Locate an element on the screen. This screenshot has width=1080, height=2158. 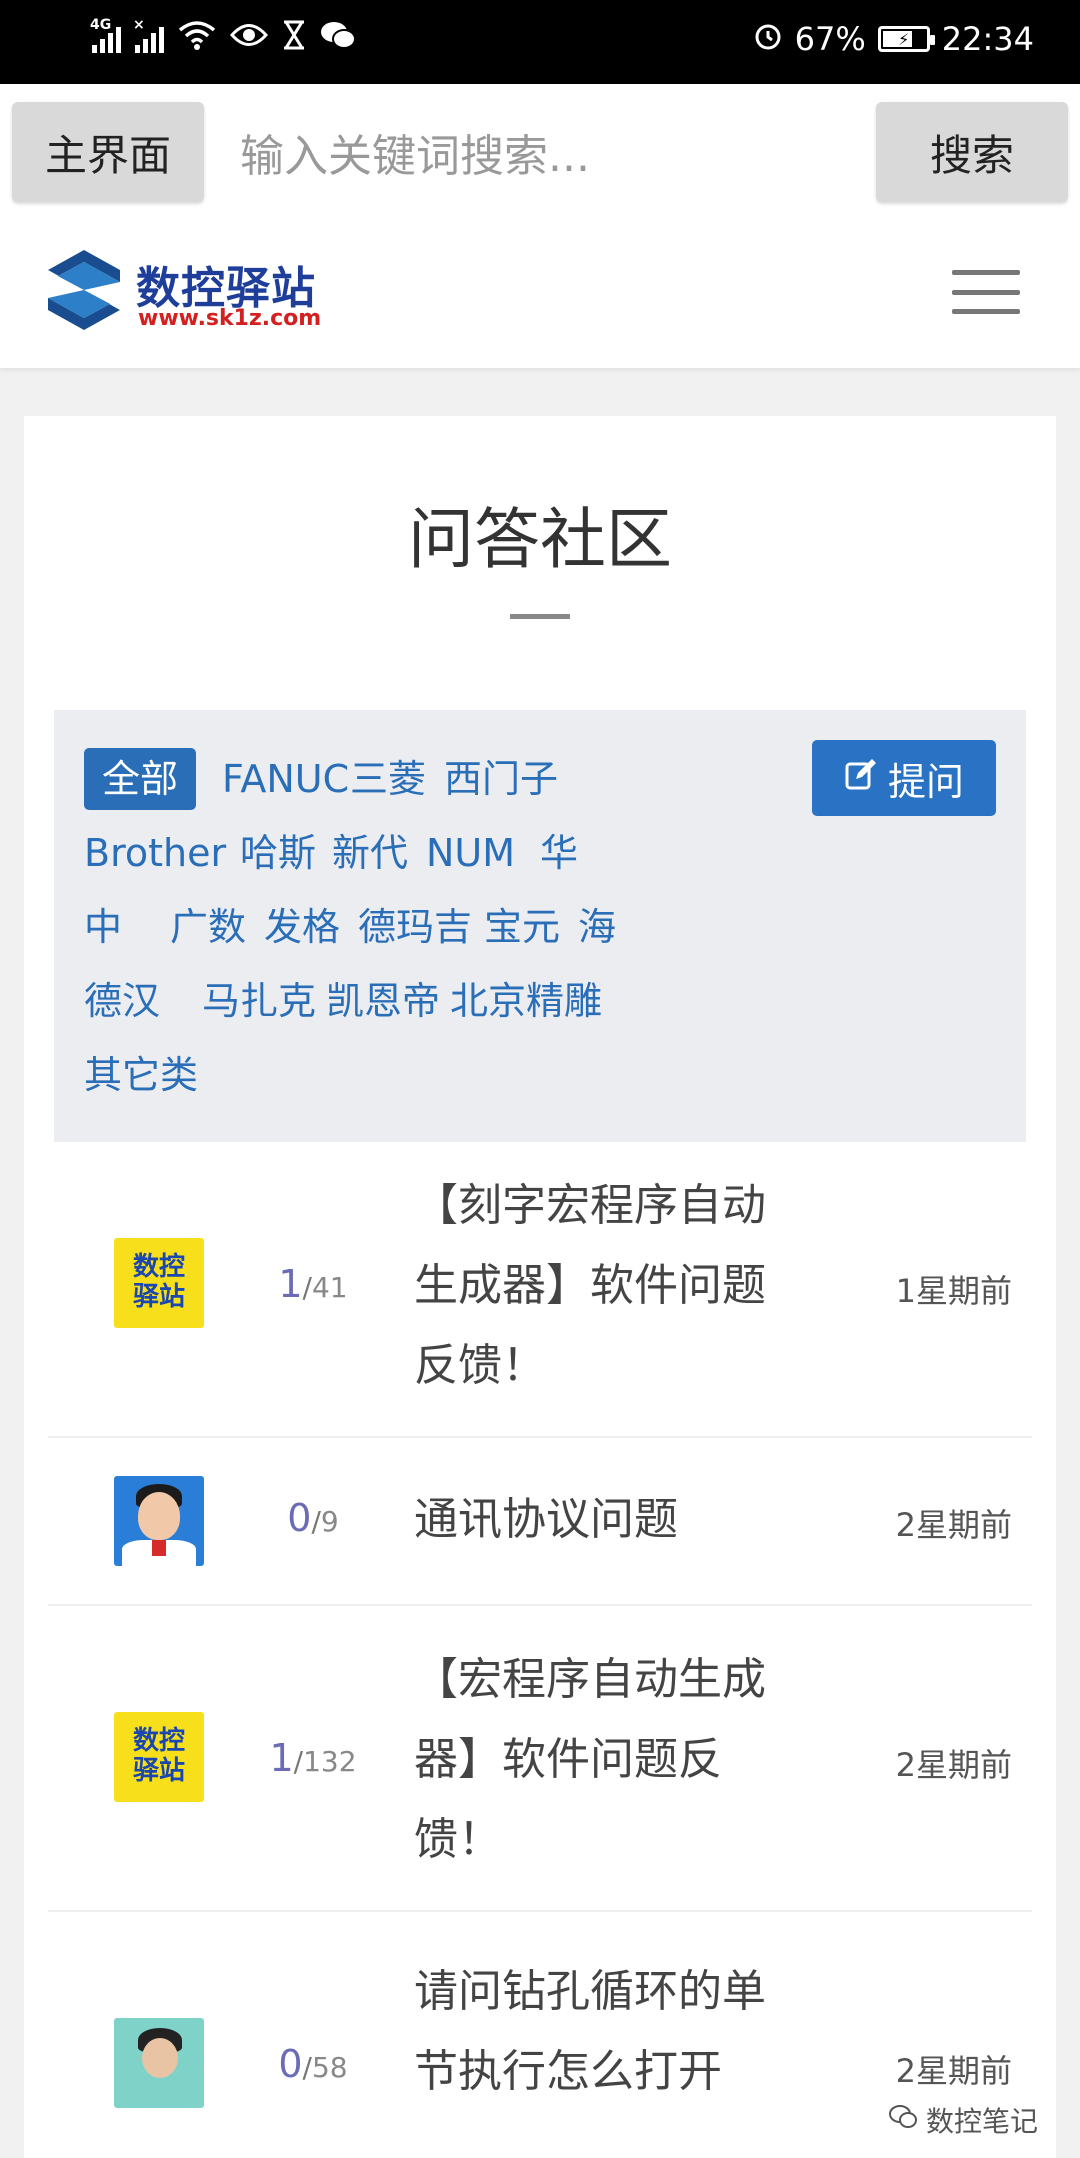
question-title: 【宏程序自动生成 器】软件问题反 馈！ is located at coordinates (619, 1760).